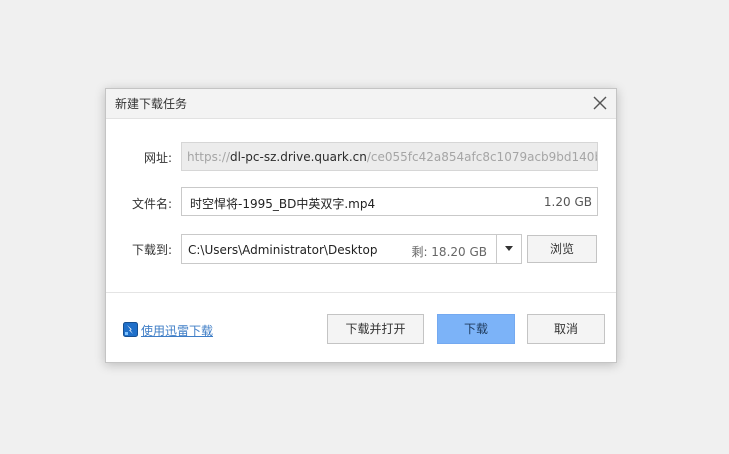 This screenshot has width=729, height=454. I want to click on footer-divider, so click(361, 292).